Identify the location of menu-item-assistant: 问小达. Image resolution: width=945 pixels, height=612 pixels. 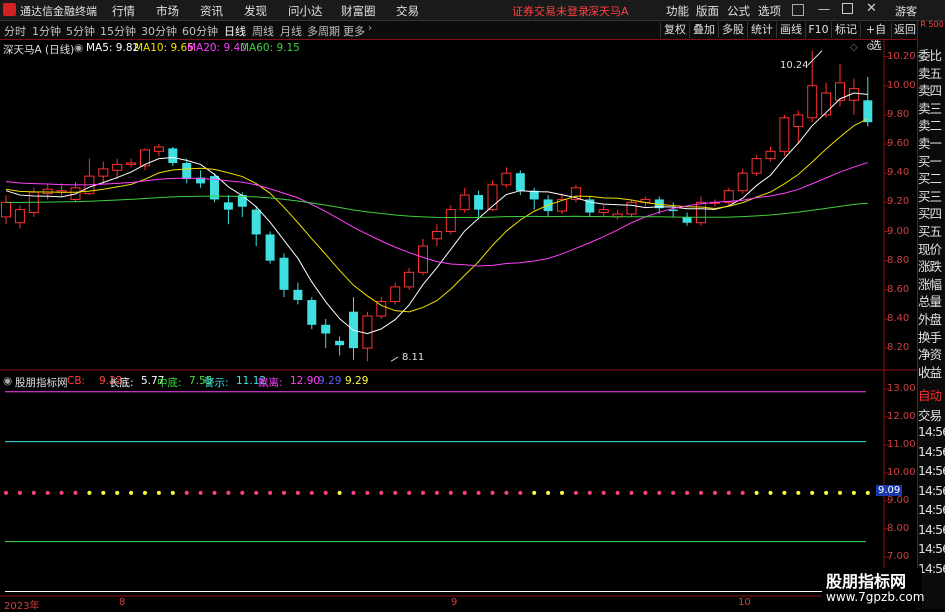
(305, 11).